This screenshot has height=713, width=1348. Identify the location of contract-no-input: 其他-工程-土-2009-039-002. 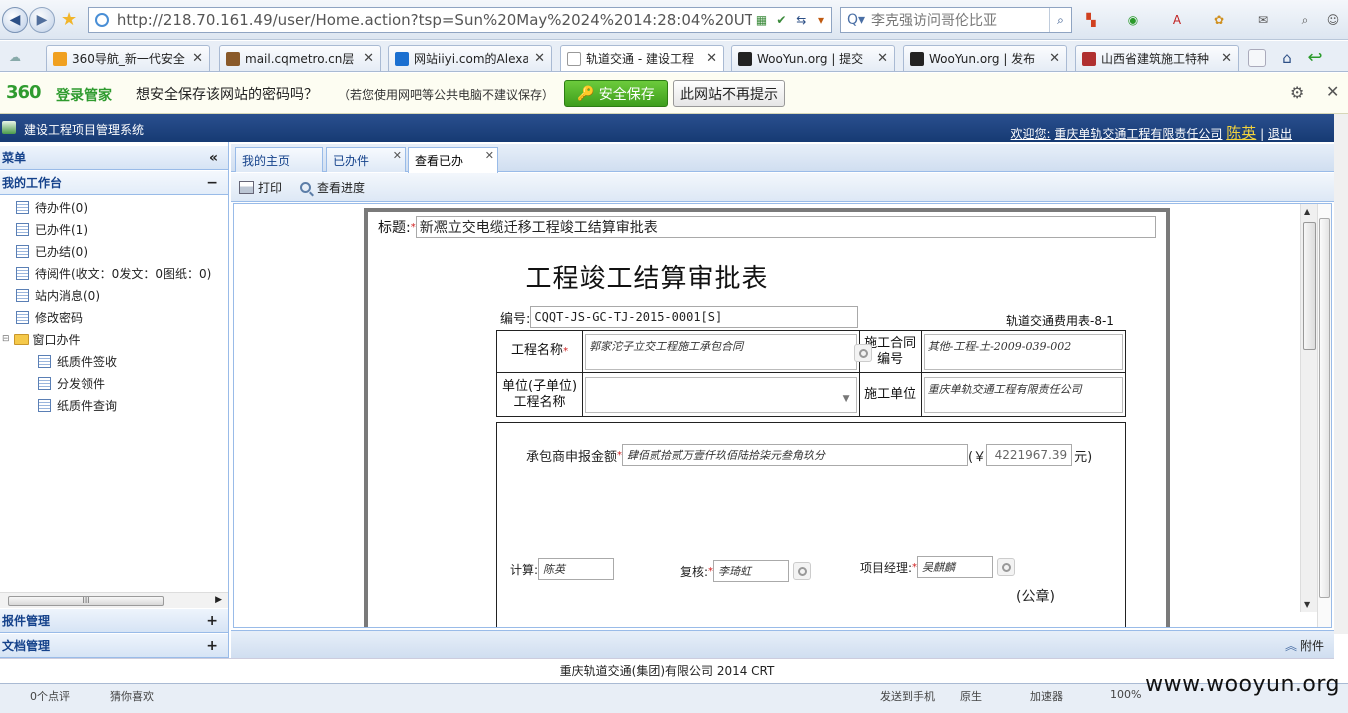
(1023, 351).